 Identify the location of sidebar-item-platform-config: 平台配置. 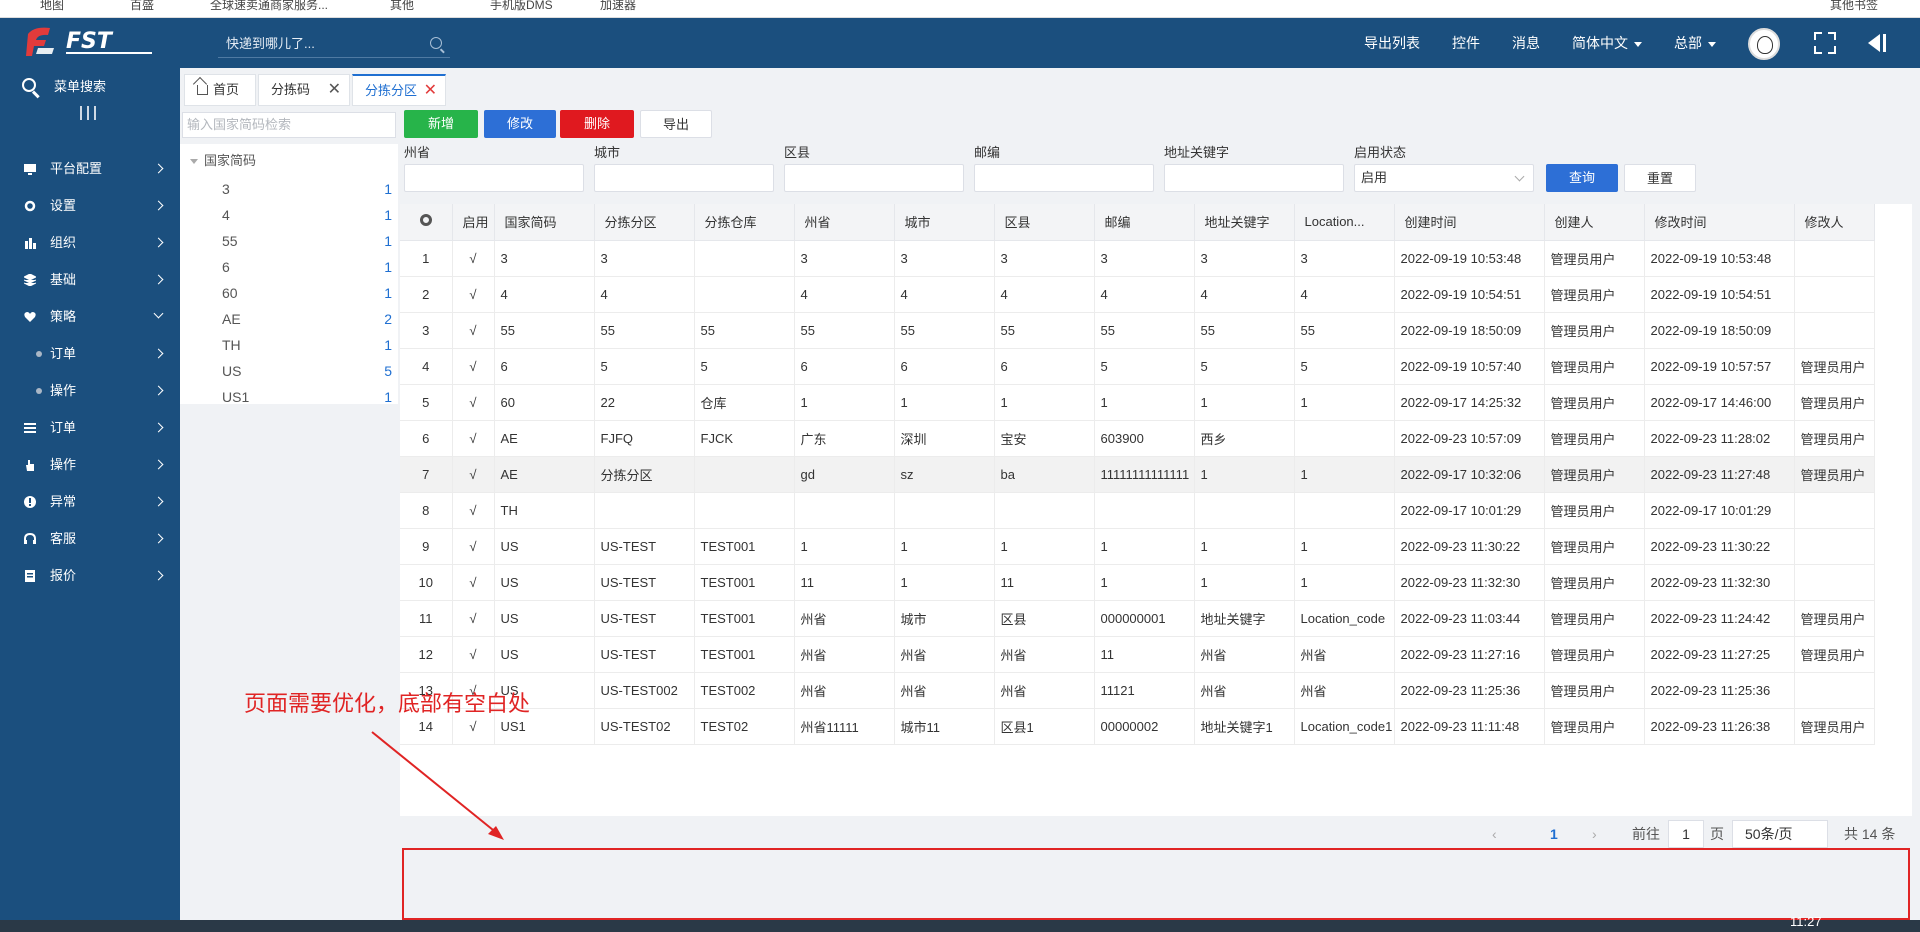
(90, 168).